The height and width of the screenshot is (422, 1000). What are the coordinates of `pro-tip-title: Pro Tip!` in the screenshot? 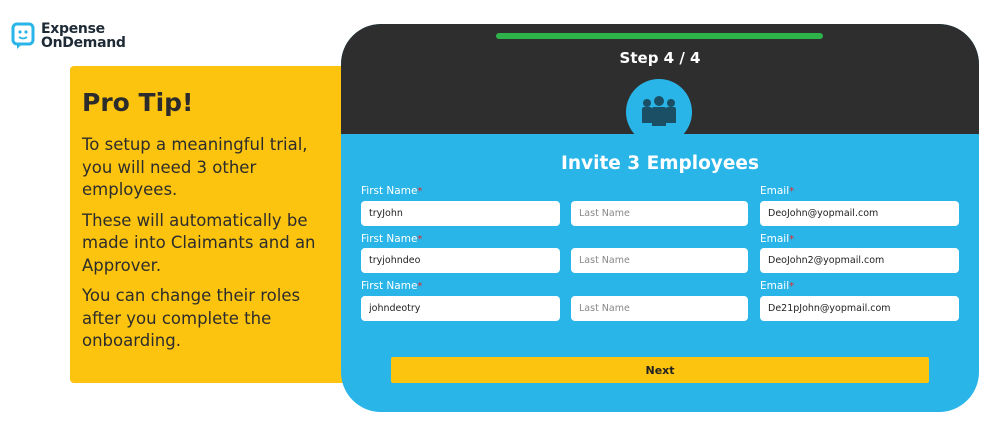 It's located at (138, 102).